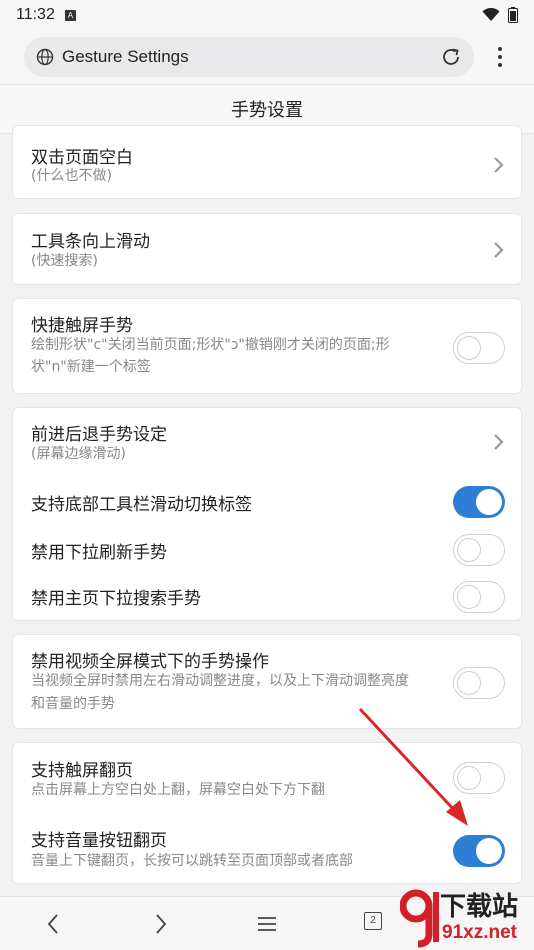 This screenshot has width=534, height=950. Describe the element at coordinates (116, 599) in the screenshot. I see `setting-title: 禁用主页下拉搜索手势` at that location.